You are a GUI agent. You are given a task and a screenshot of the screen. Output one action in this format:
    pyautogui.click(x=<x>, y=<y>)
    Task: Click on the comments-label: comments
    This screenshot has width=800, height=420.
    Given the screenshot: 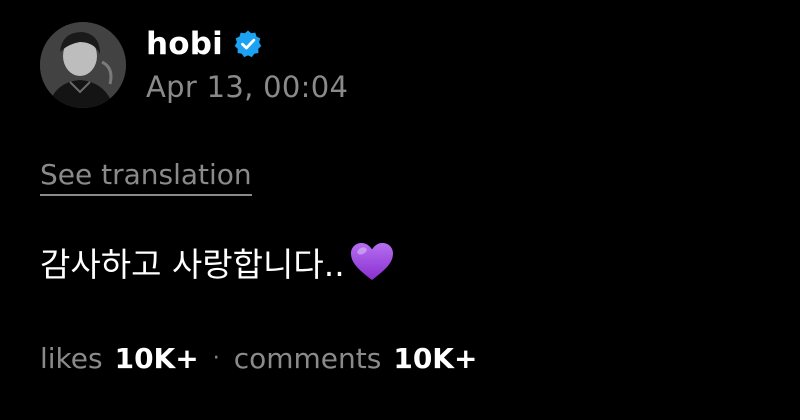 What is the action you would take?
    pyautogui.click(x=308, y=358)
    